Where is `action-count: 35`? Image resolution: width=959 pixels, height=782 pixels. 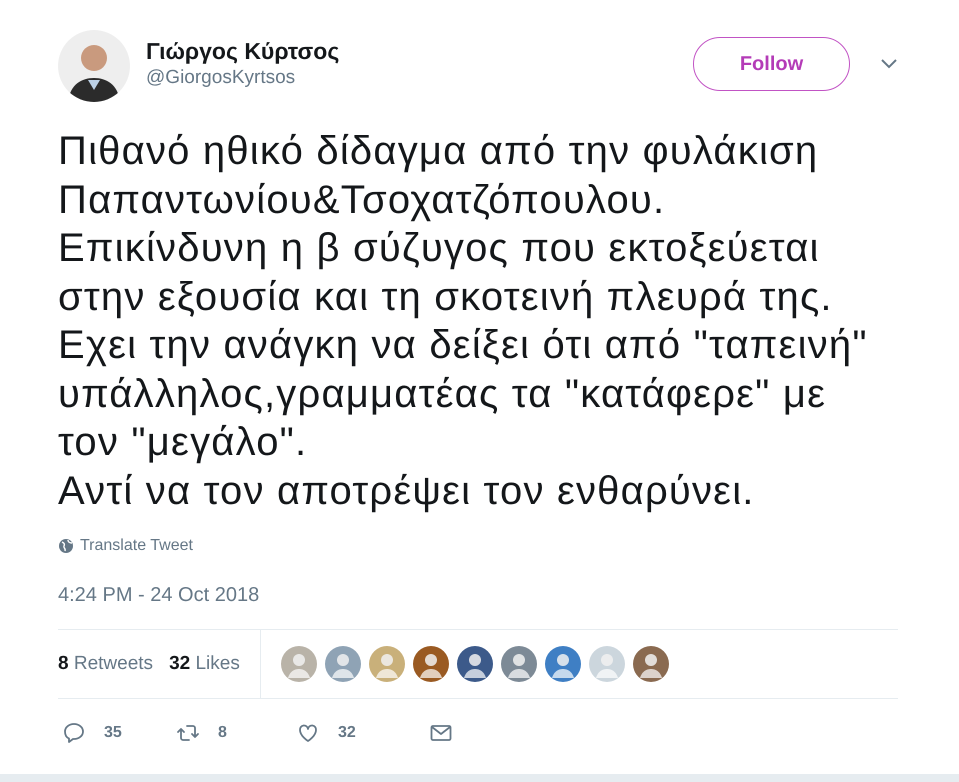
action-count: 35 is located at coordinates (113, 733).